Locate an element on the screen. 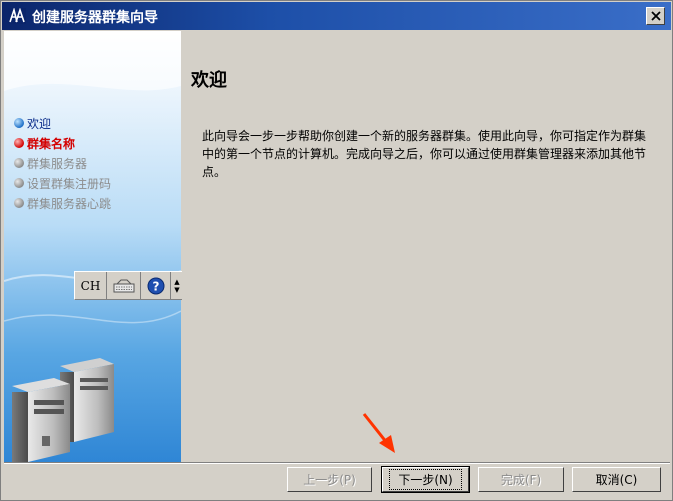 The width and height of the screenshot is (673, 501). step-cluster-servers: 群集服务器 is located at coordinates (62, 163).